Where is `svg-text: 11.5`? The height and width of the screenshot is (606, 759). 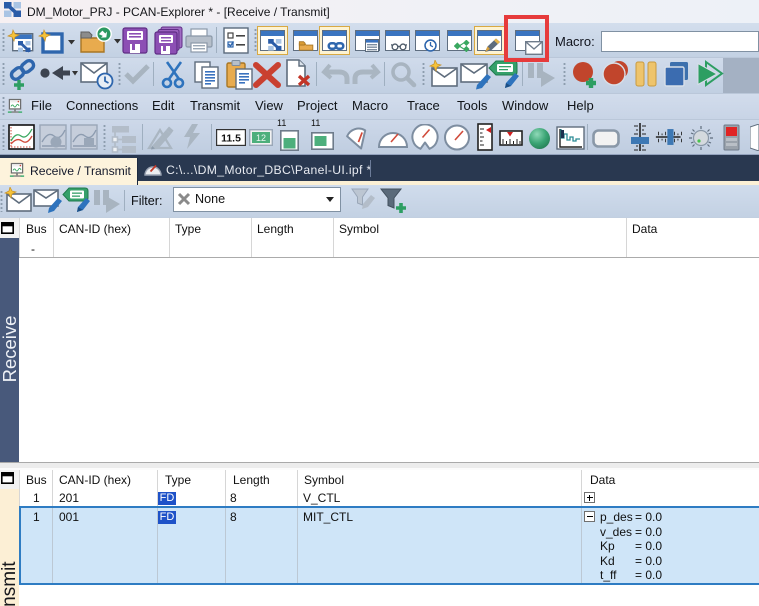 svg-text: 11.5 is located at coordinates (231, 139).